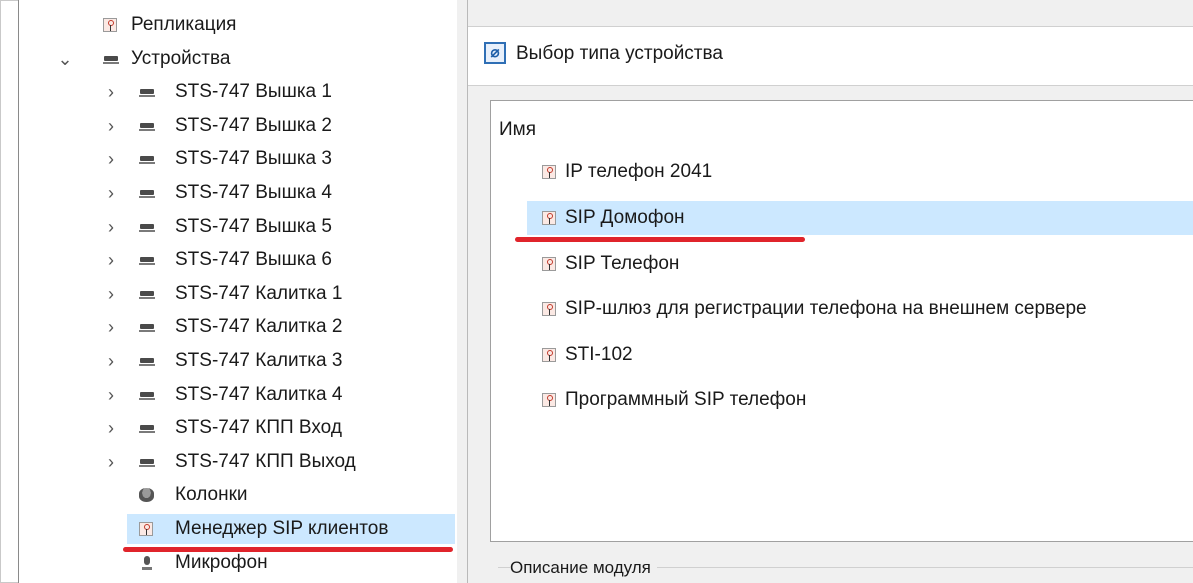 The height and width of the screenshot is (583, 1193). I want to click on tree-item-label: STS-747 Вышка 2, so click(253, 125).